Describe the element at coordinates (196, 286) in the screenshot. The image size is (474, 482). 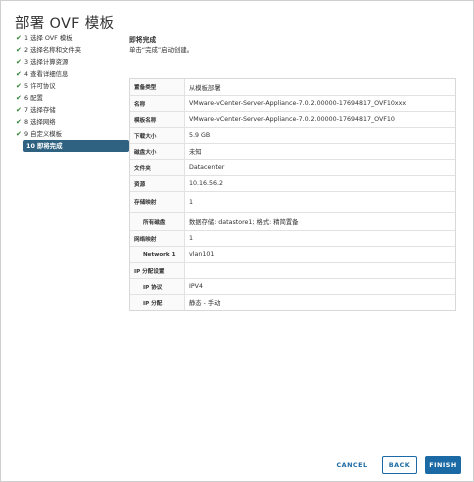
I see `summary-value: IPV4` at that location.